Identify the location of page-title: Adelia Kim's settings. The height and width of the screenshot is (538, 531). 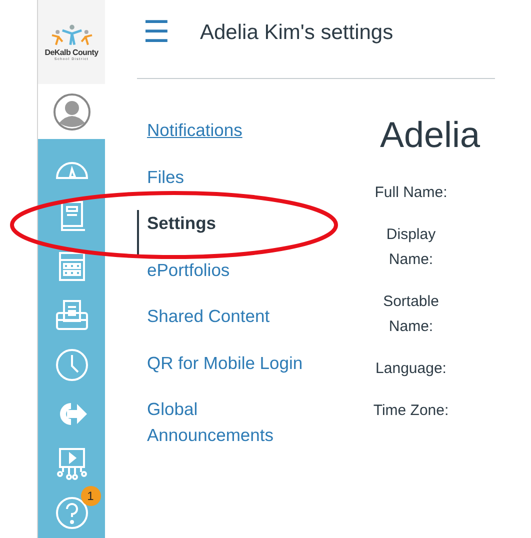
(297, 33).